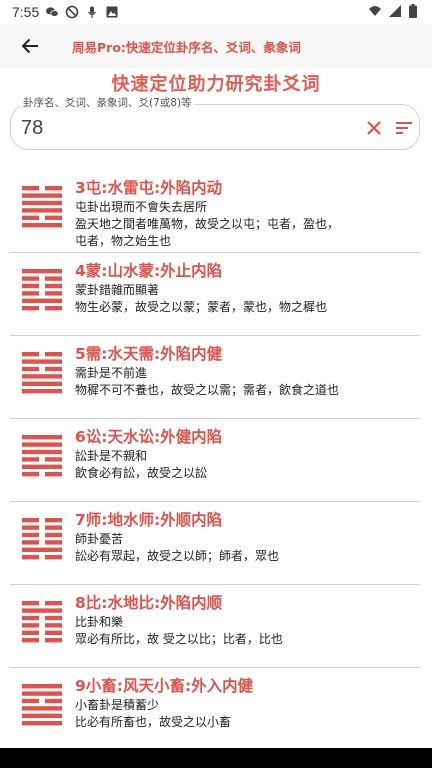  Describe the element at coordinates (215, 377) in the screenshot. I see `hexagram-list-item: 5需:水天需:外陷内健需卦是不前進物穉不可不養也，故受之以需；需者，飲食之道也` at that location.